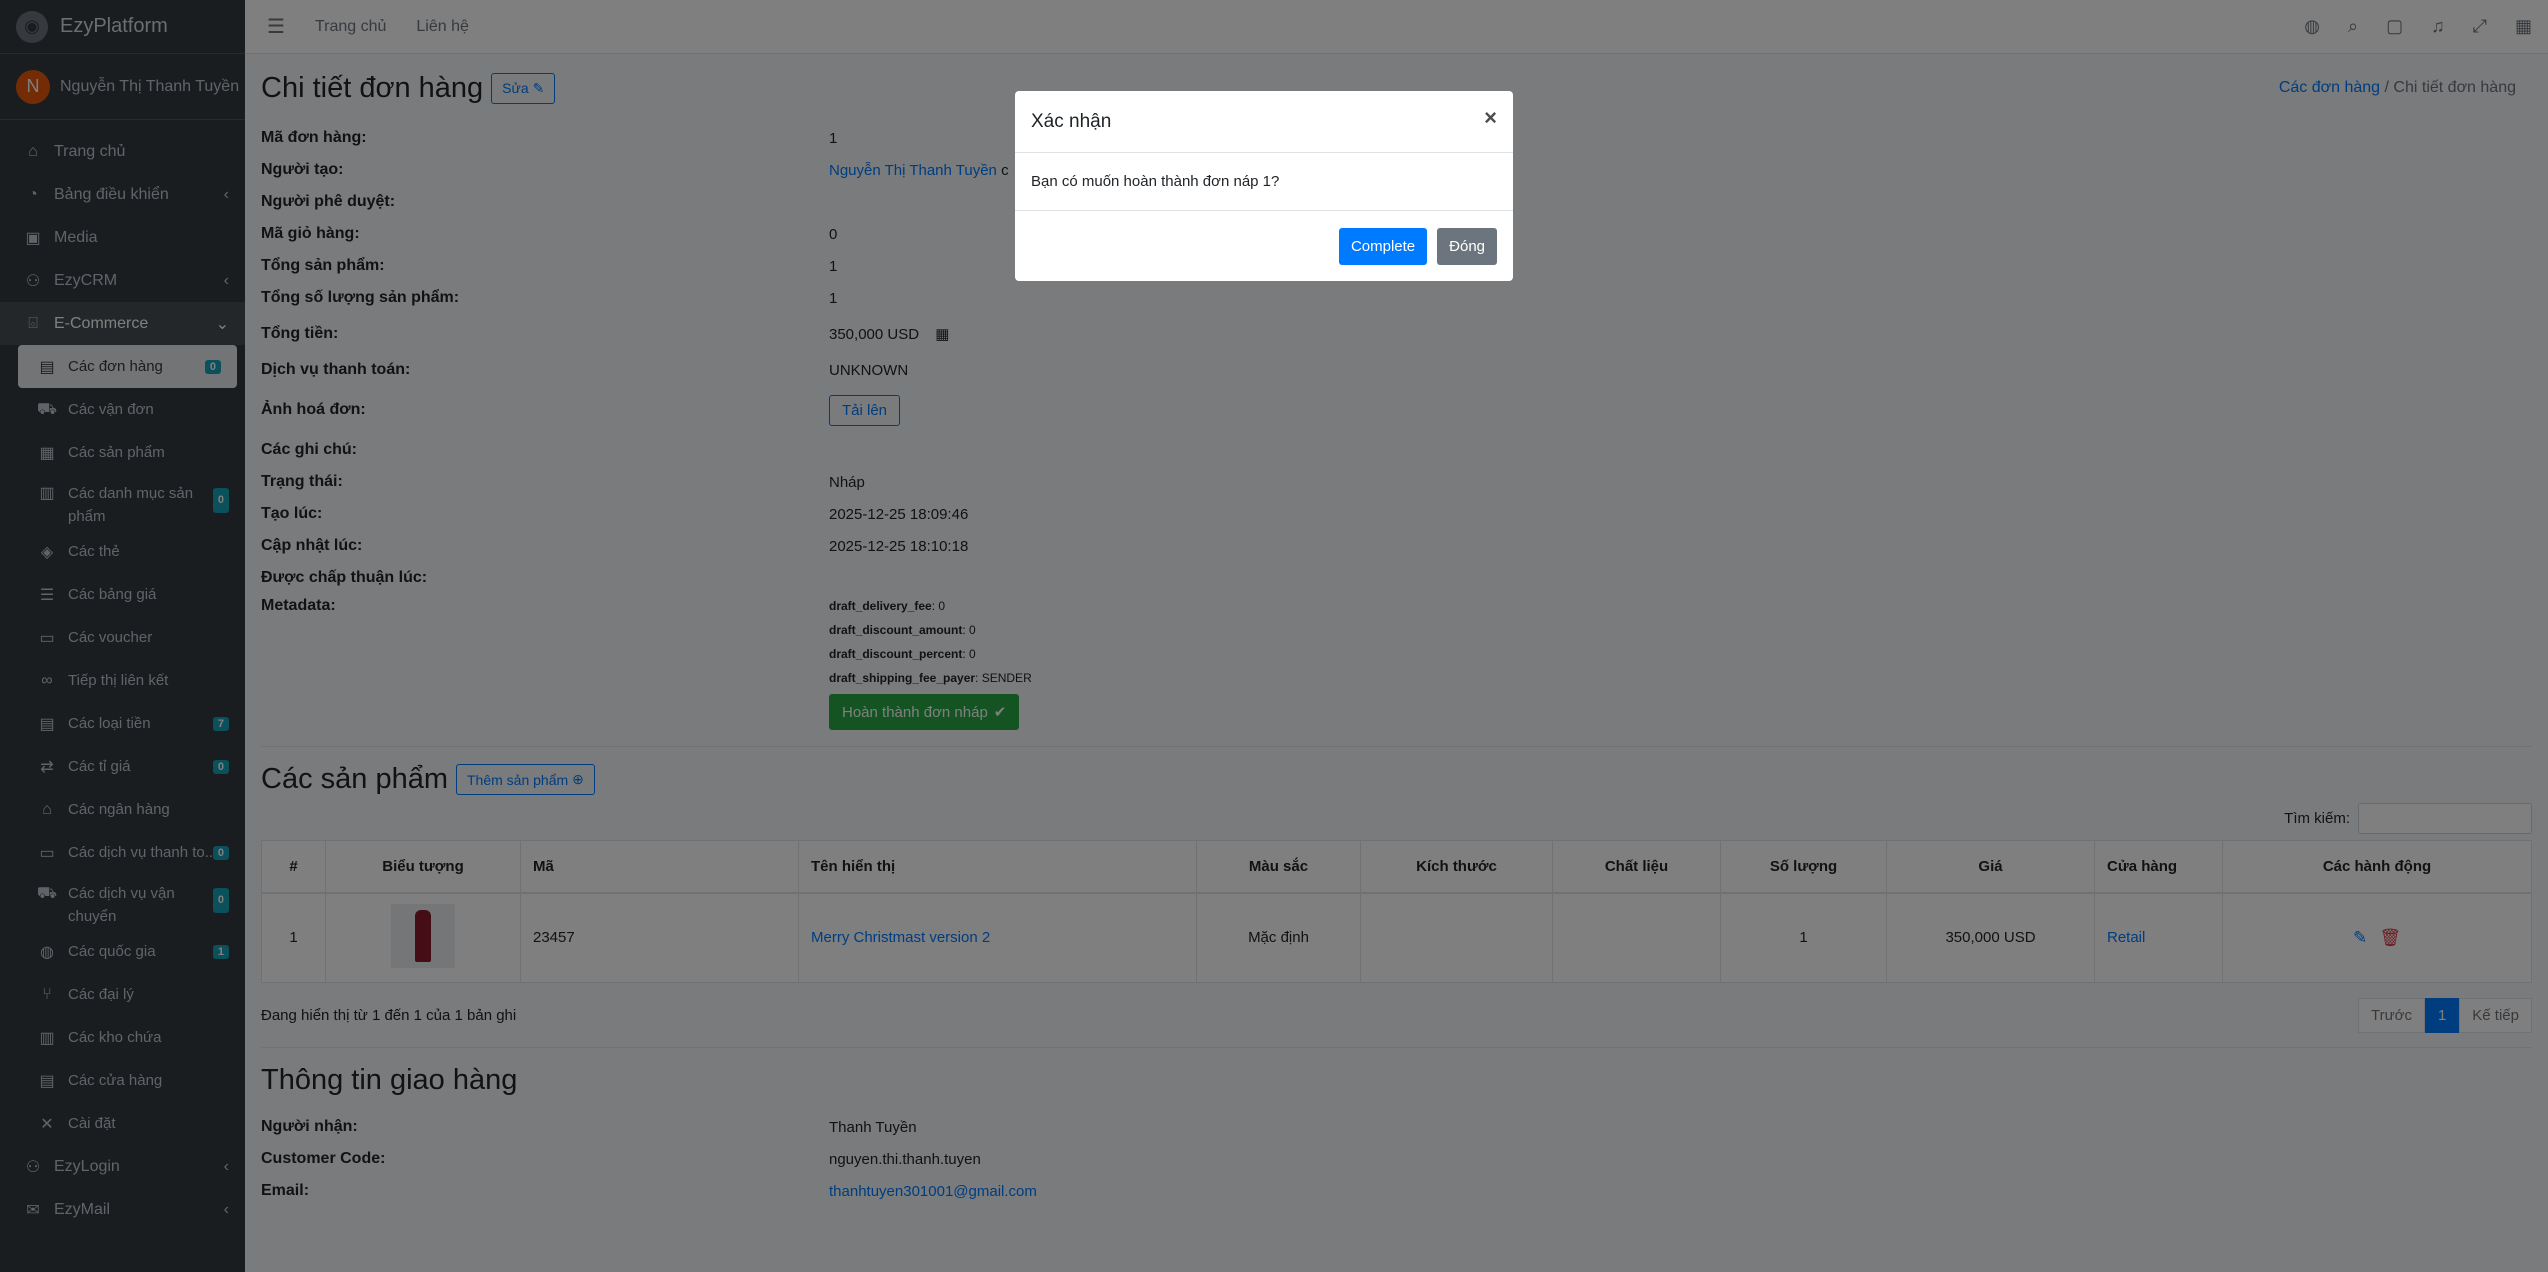  Describe the element at coordinates (1155, 181) in the screenshot. I see `modal-message: Bạn có muốn hoàn thành đơn náp 1?` at that location.